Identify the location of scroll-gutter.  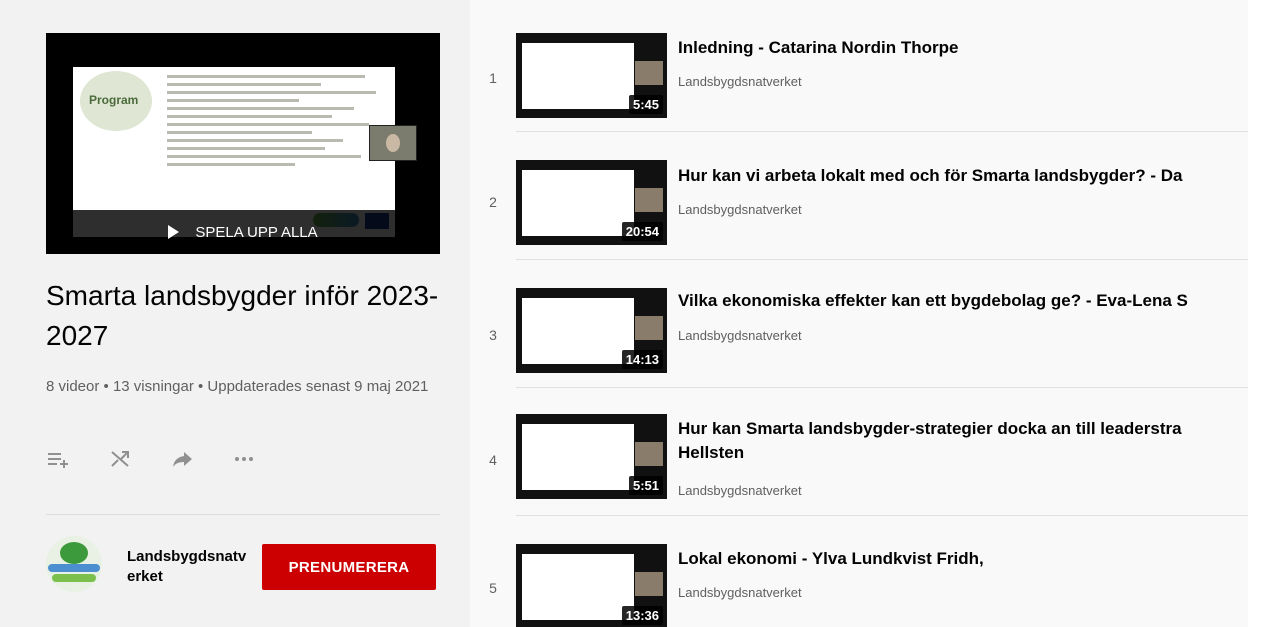
(1257, 313).